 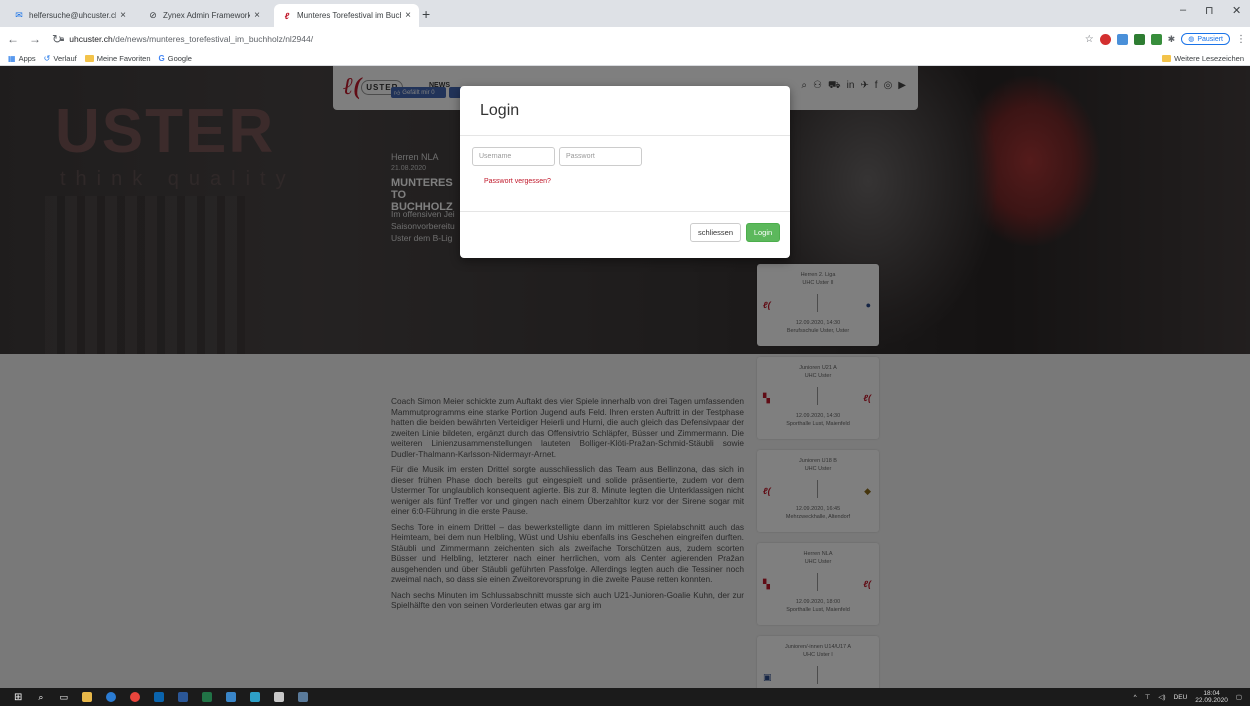 I want to click on system-tray: ^ ⊤ ◁) DEU 18:04 22.09.2020 ▢, so click(x=1188, y=697).